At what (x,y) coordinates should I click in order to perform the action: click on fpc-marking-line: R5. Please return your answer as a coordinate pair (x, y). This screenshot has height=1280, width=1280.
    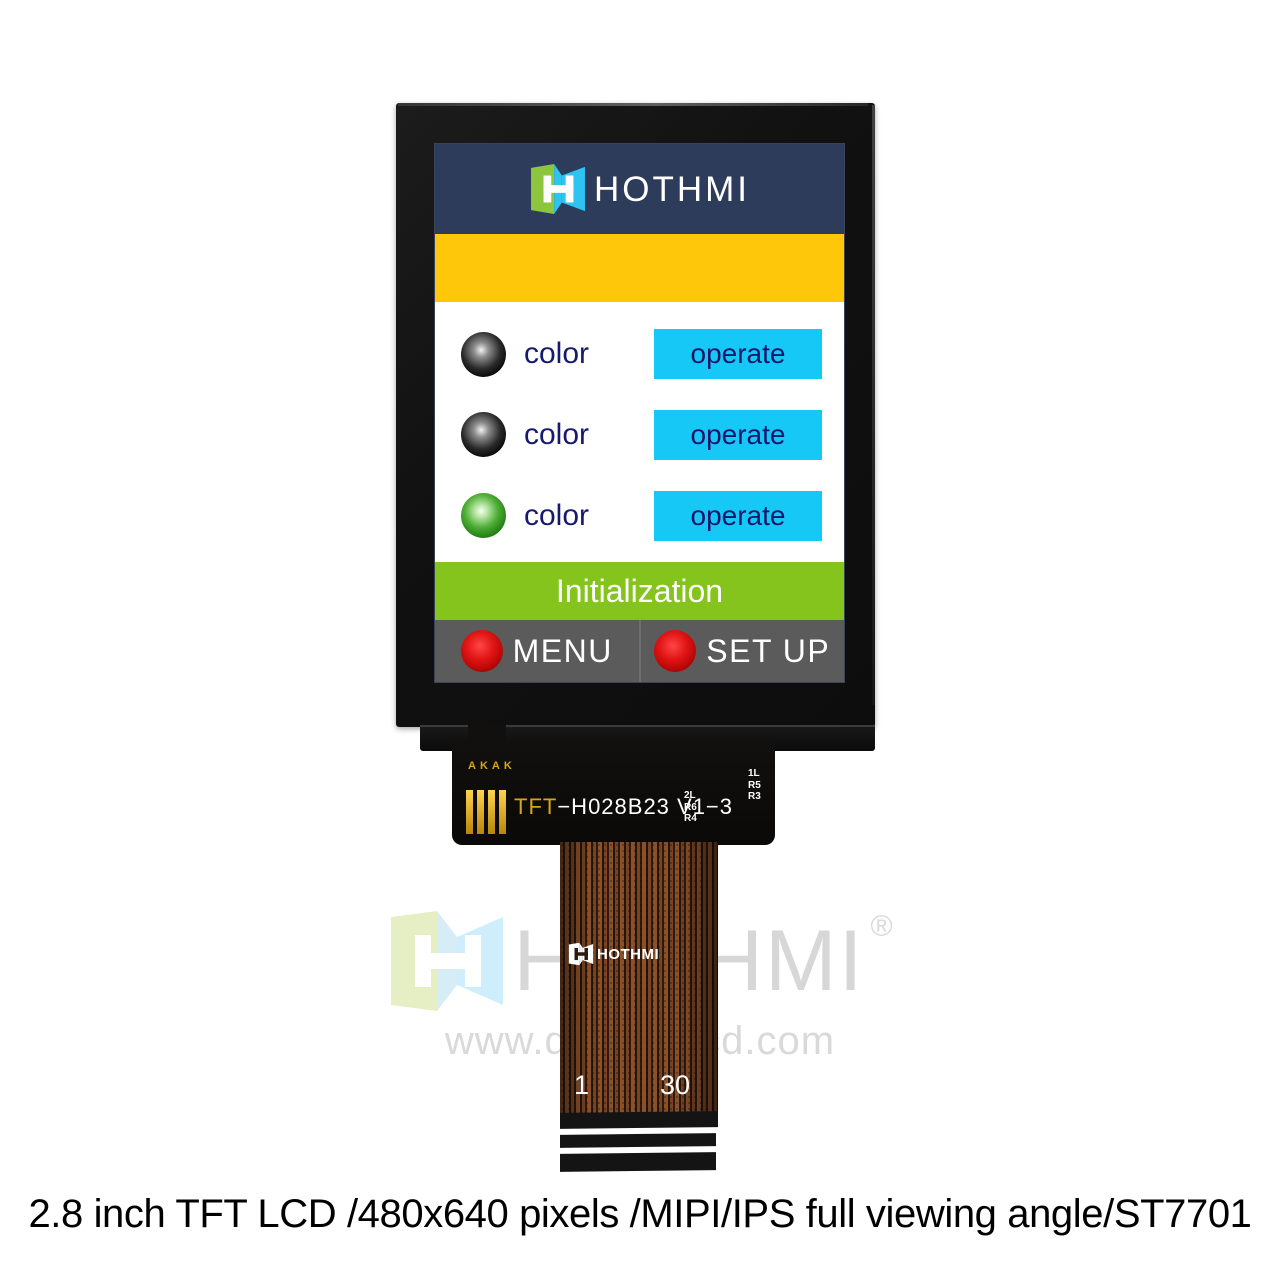
    Looking at the image, I should click on (754, 785).